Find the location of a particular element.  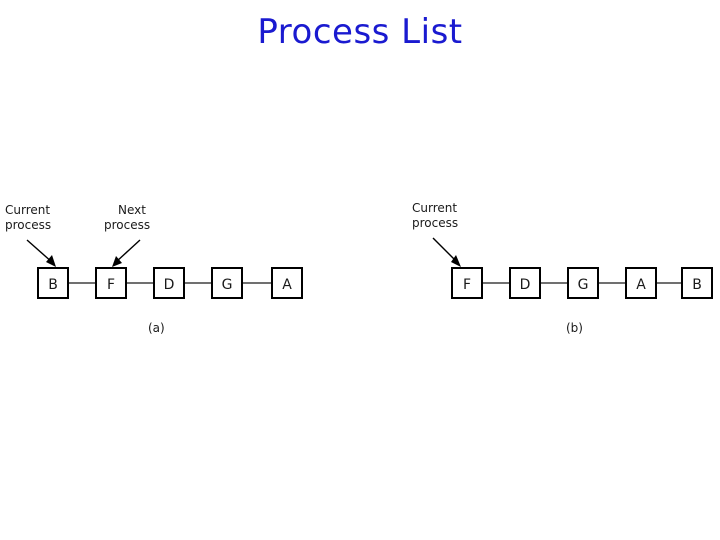

figure-b-caption: (b) is located at coordinates (574, 328).